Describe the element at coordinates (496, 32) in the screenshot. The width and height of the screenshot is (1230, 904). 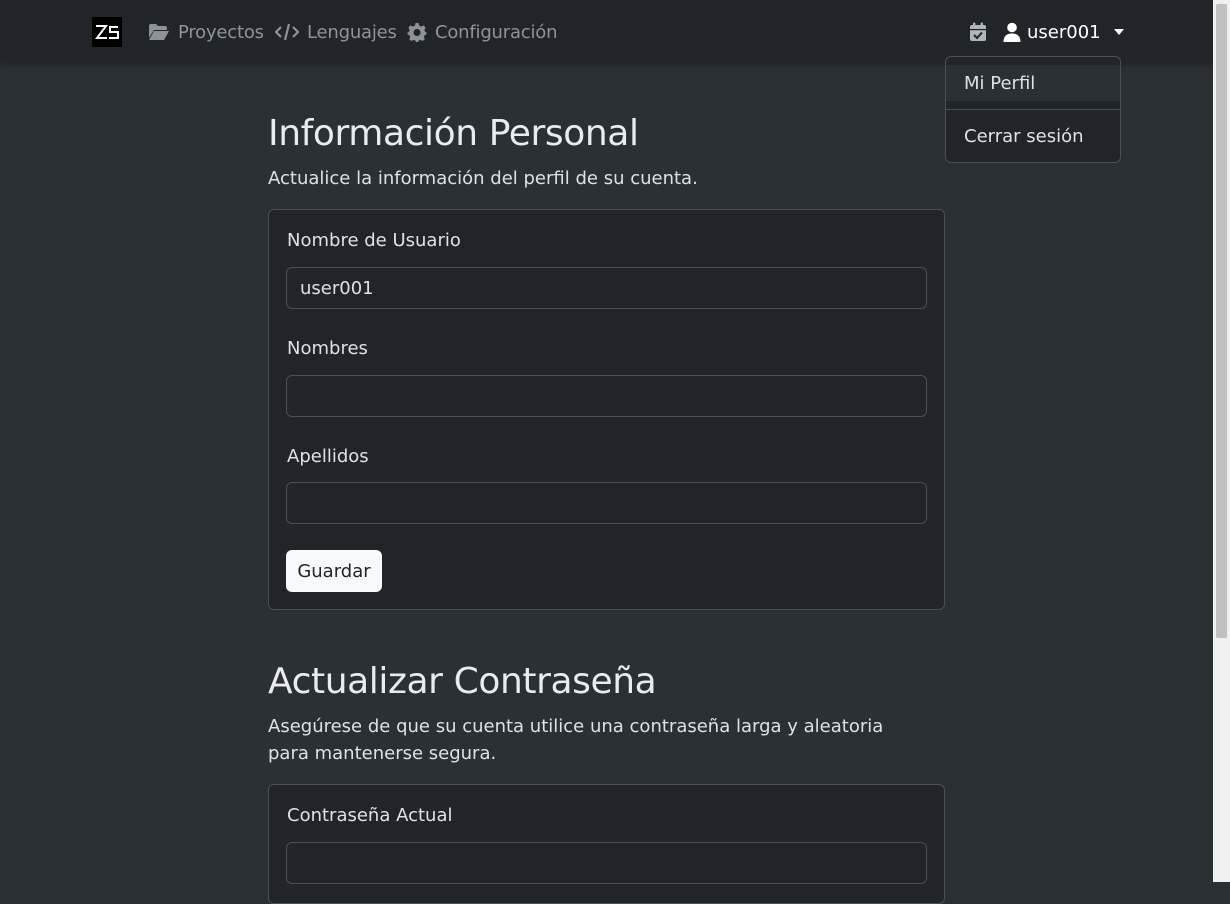
I see `nav-link-label: Configuración` at that location.